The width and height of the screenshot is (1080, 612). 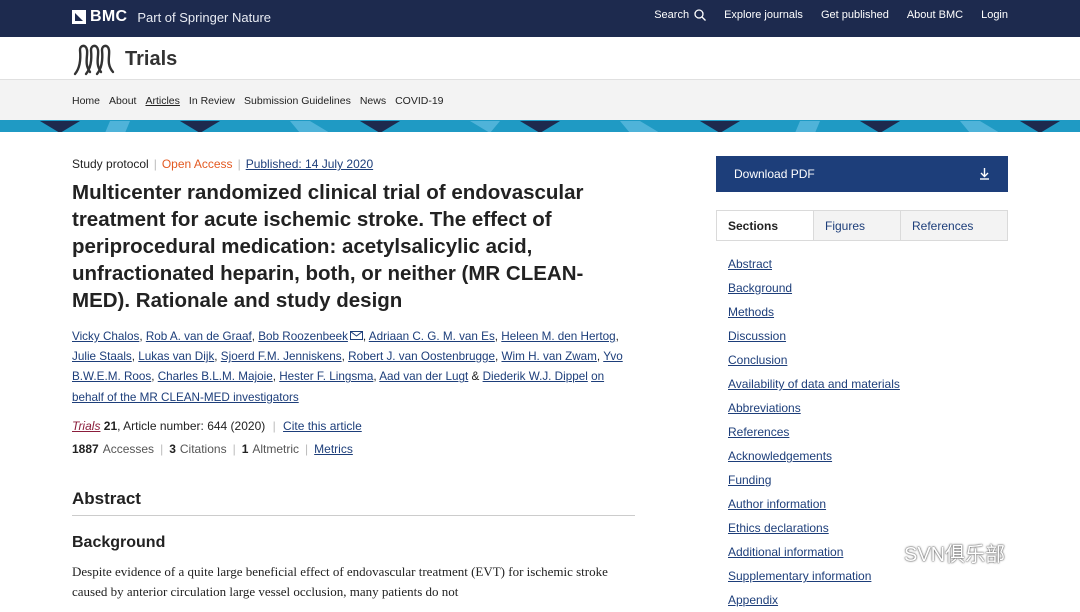 I want to click on altmetric-count: 1, so click(x=245, y=449).